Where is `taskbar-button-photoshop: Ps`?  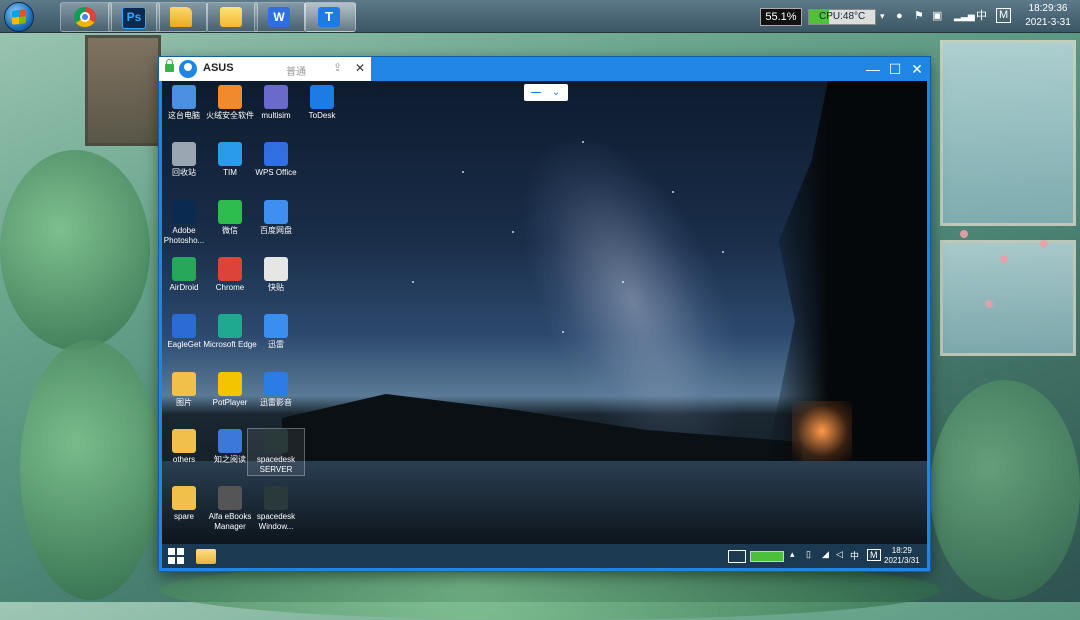
taskbar-button-photoshop: Ps is located at coordinates (134, 17).